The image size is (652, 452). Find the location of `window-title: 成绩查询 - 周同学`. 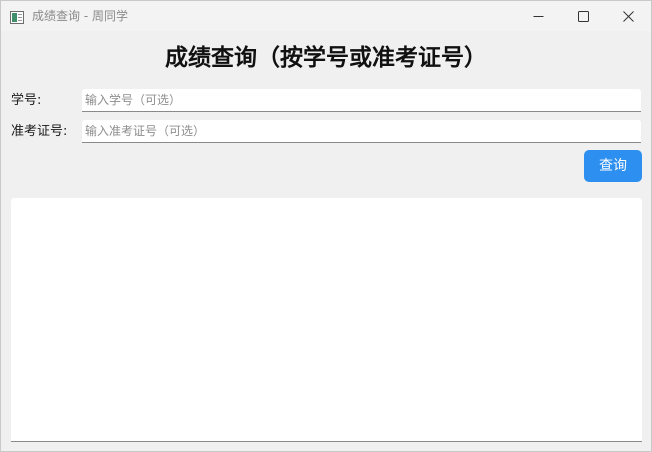

window-title: 成绩查询 - 周同学 is located at coordinates (80, 16).